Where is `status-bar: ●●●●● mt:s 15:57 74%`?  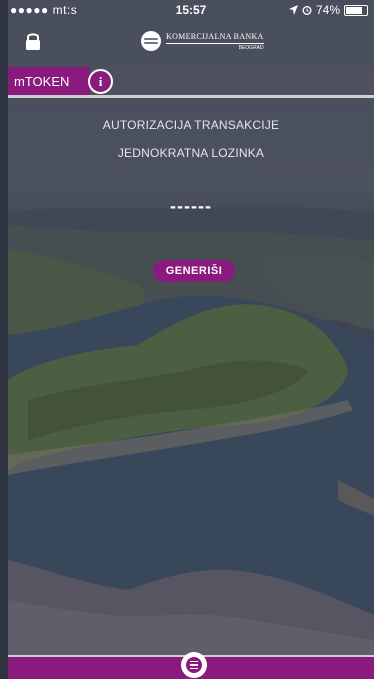
status-bar: ●●●●● mt:s 15:57 74% is located at coordinates (191, 10).